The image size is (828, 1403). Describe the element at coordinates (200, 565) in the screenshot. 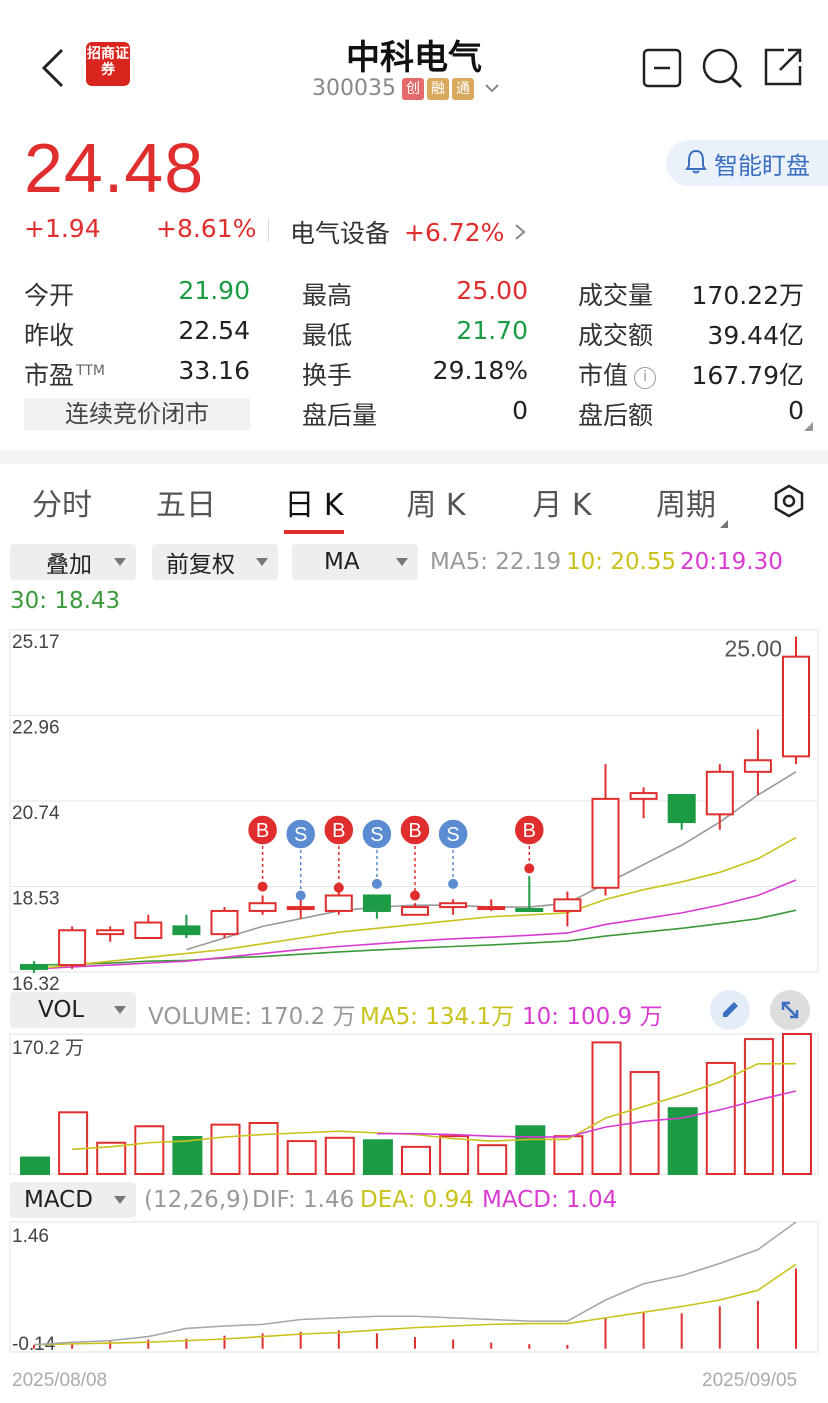

I see `adjust-label: 前复权` at that location.